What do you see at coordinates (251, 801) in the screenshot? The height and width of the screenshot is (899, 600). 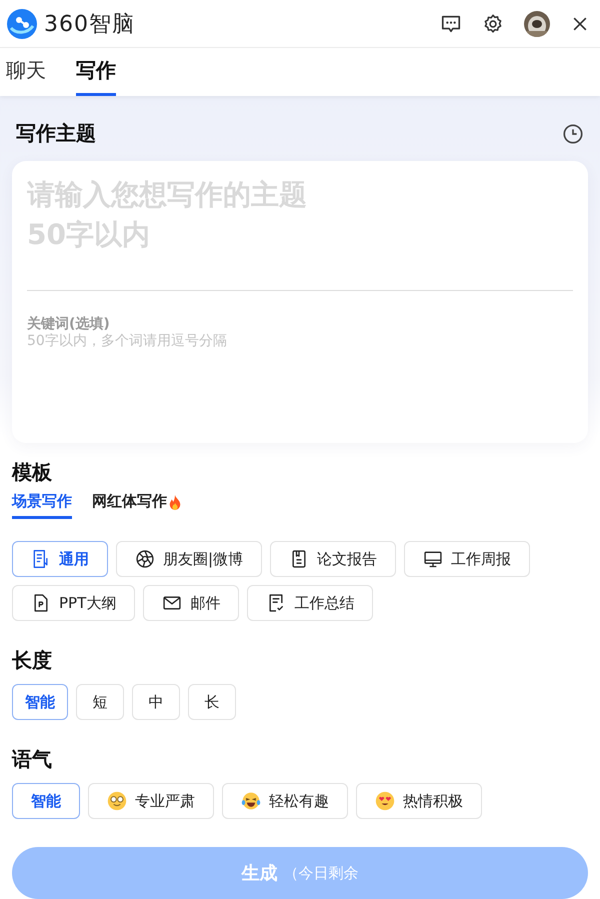 I see `laughing-face-icon` at bounding box center [251, 801].